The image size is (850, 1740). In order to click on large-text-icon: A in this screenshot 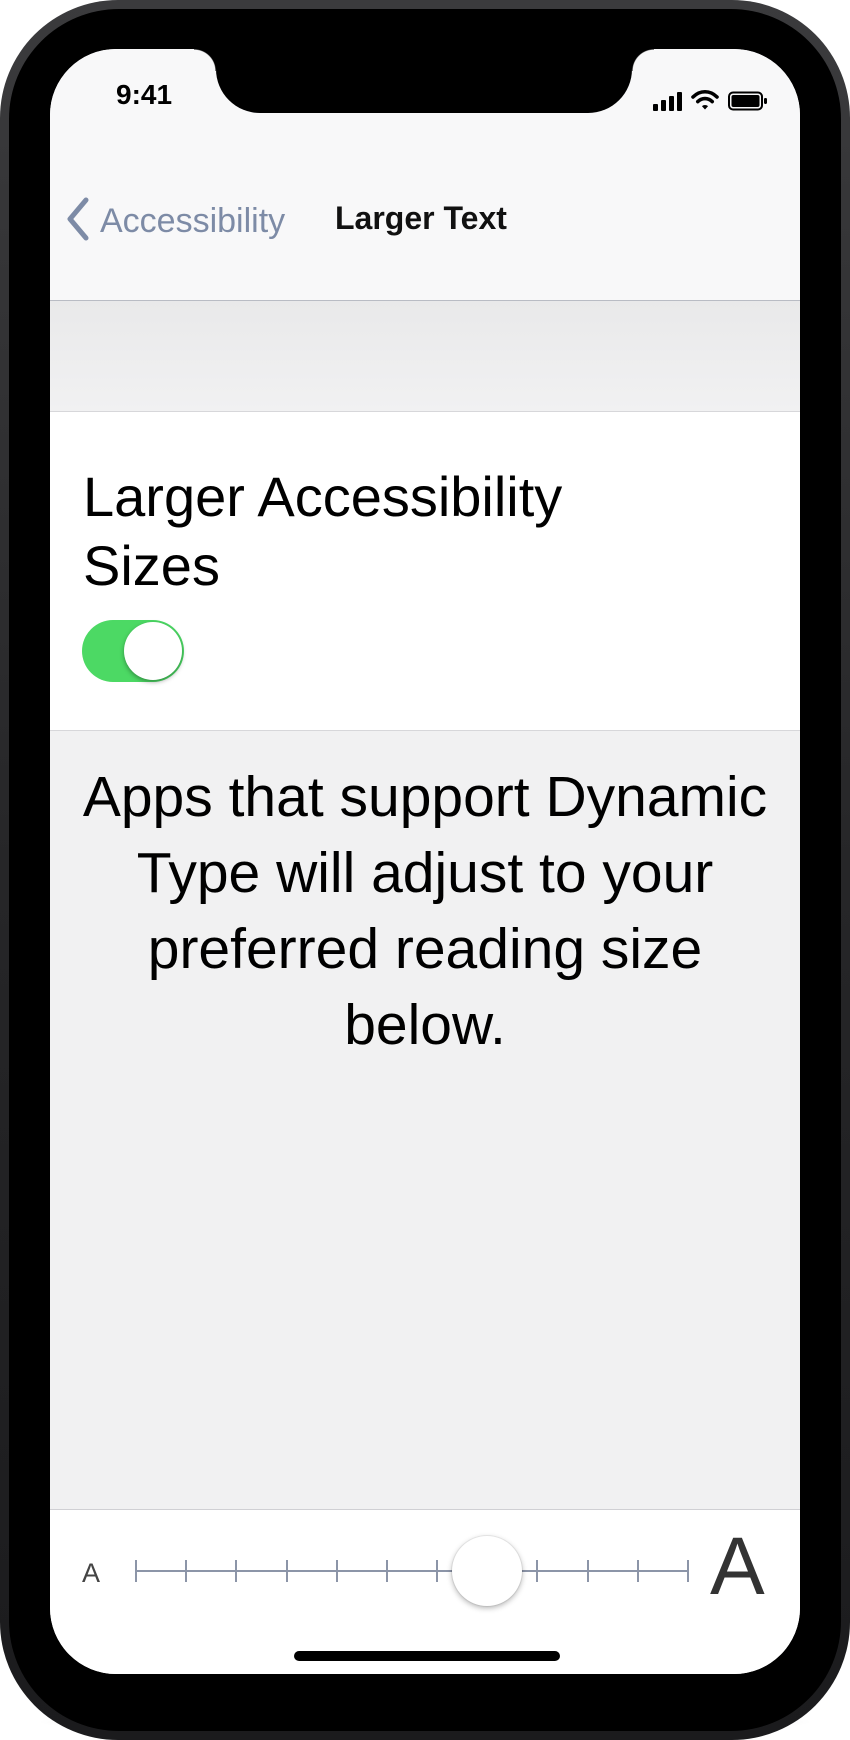, I will do `click(737, 1566)`.